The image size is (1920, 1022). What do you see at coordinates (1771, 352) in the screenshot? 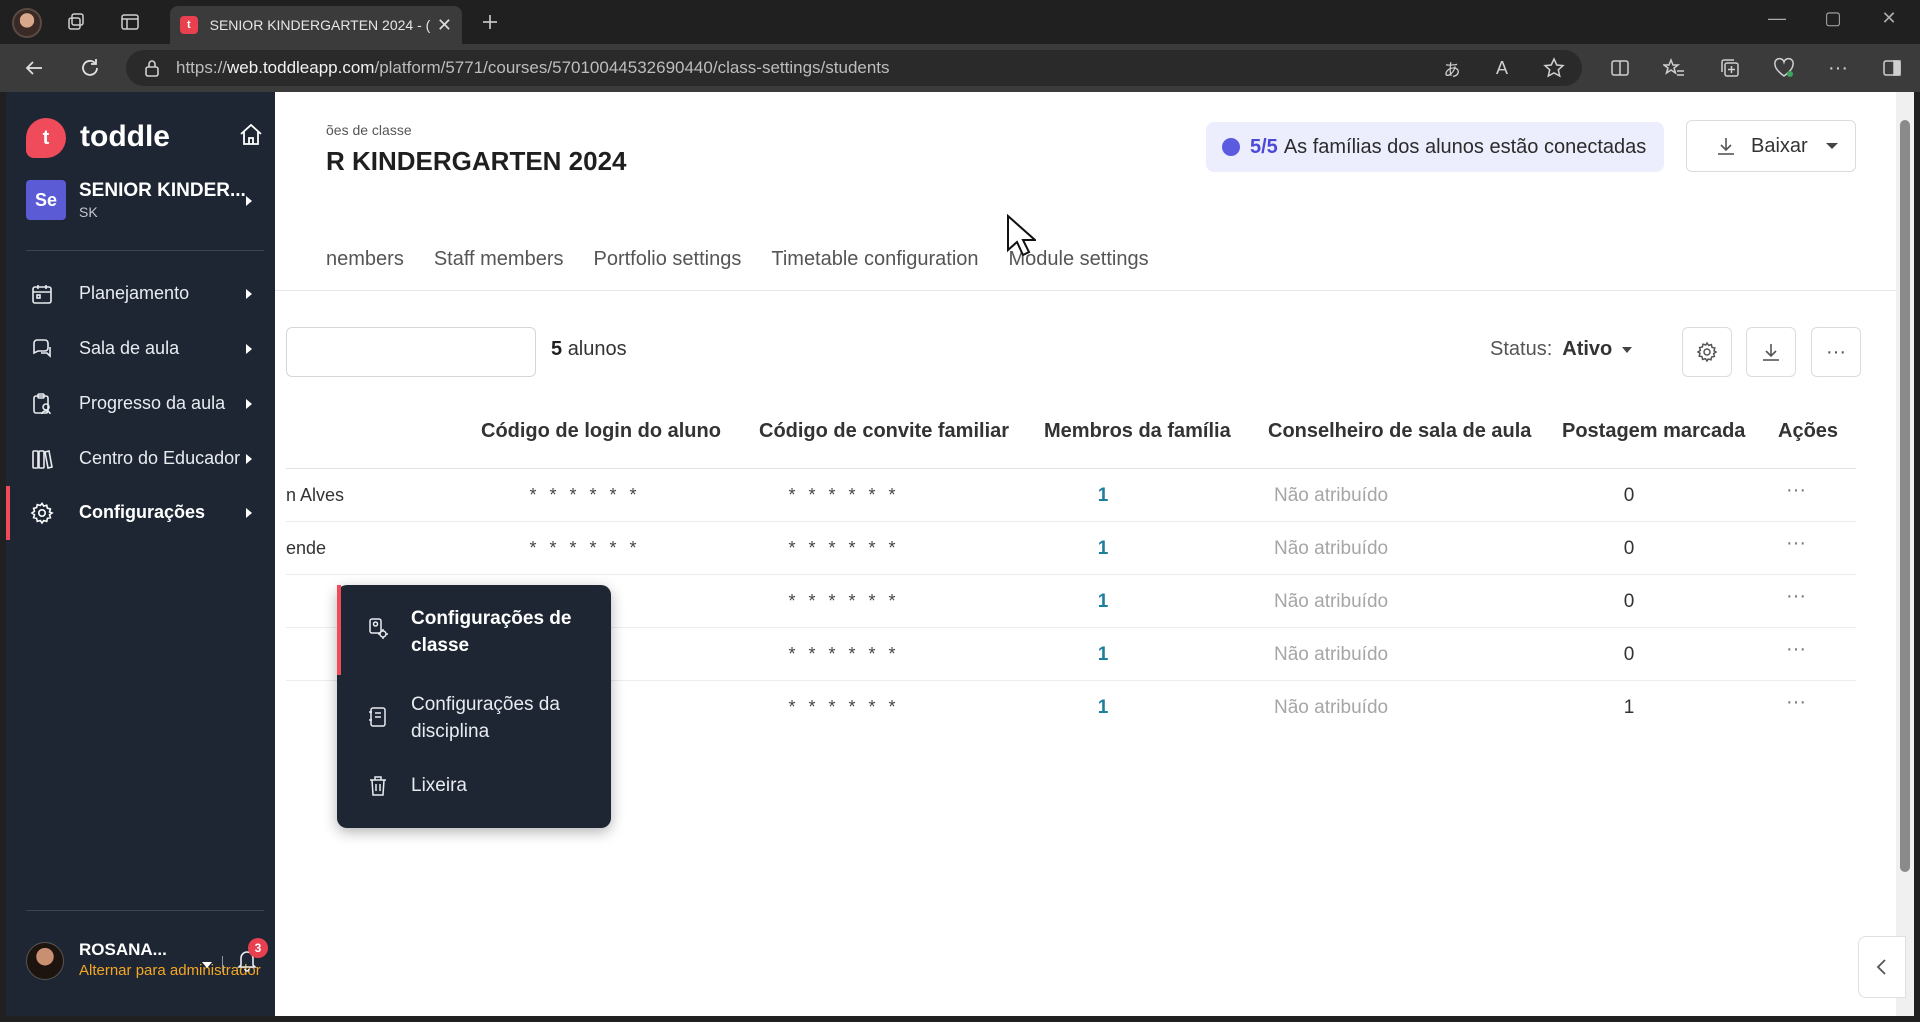
I see `export-button` at bounding box center [1771, 352].